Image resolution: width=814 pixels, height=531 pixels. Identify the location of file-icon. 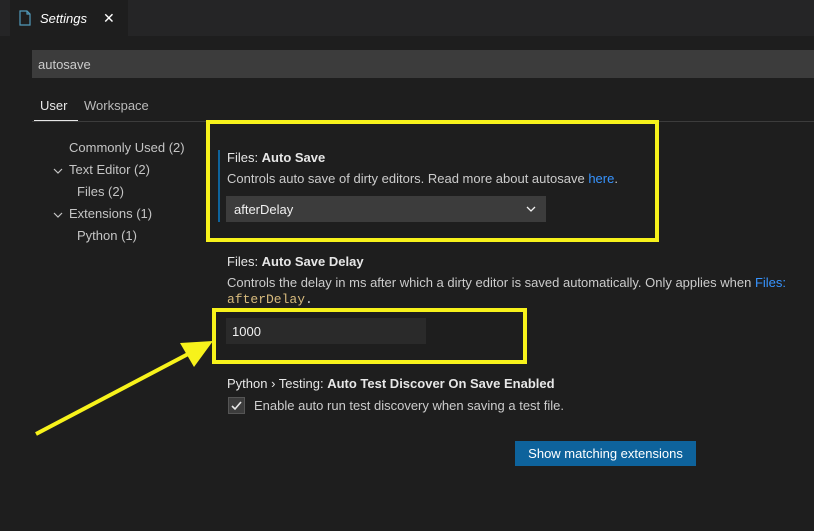
(25, 18).